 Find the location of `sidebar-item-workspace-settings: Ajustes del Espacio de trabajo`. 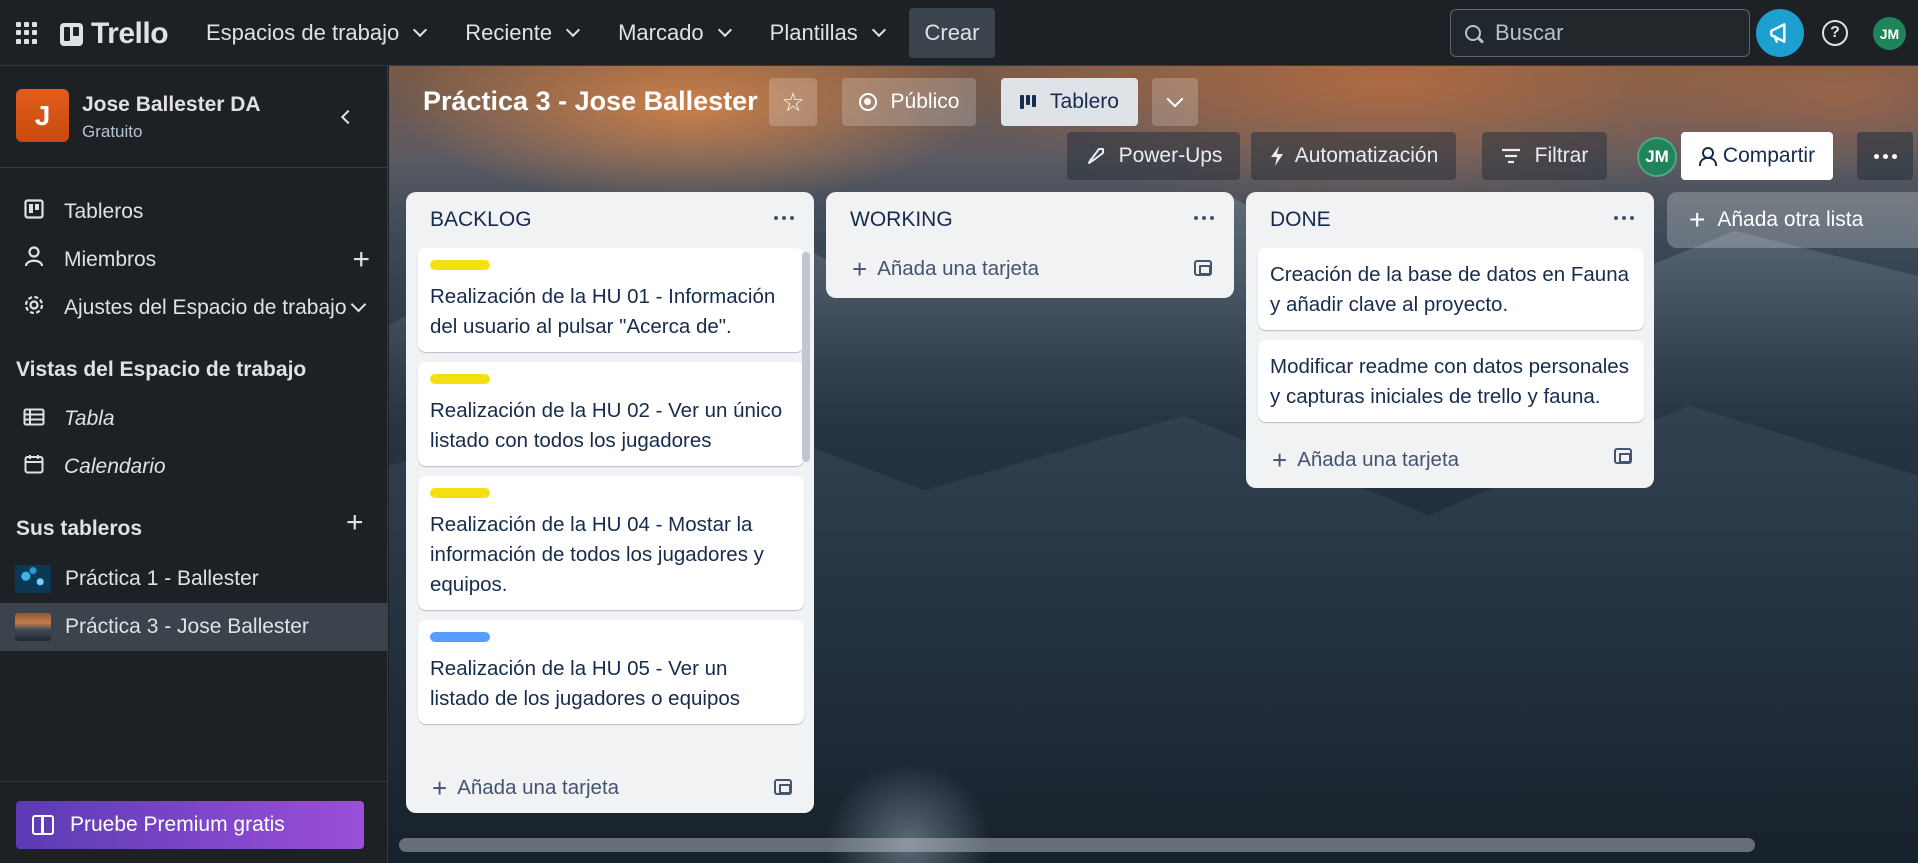

sidebar-item-workspace-settings: Ajustes del Espacio de trabajo is located at coordinates (194, 308).